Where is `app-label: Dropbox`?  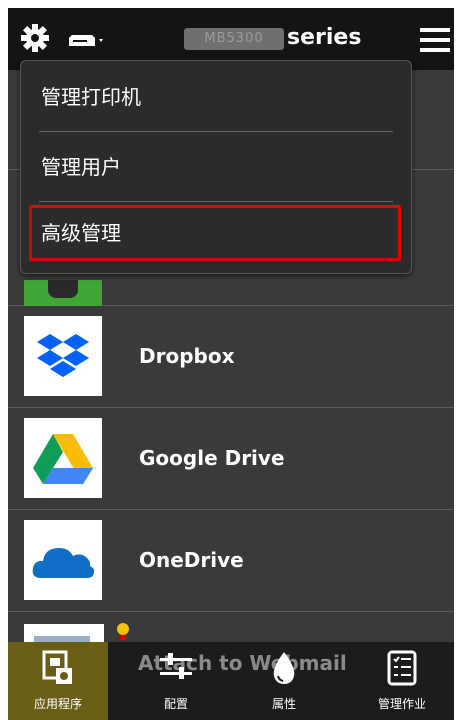 app-label: Dropbox is located at coordinates (187, 356).